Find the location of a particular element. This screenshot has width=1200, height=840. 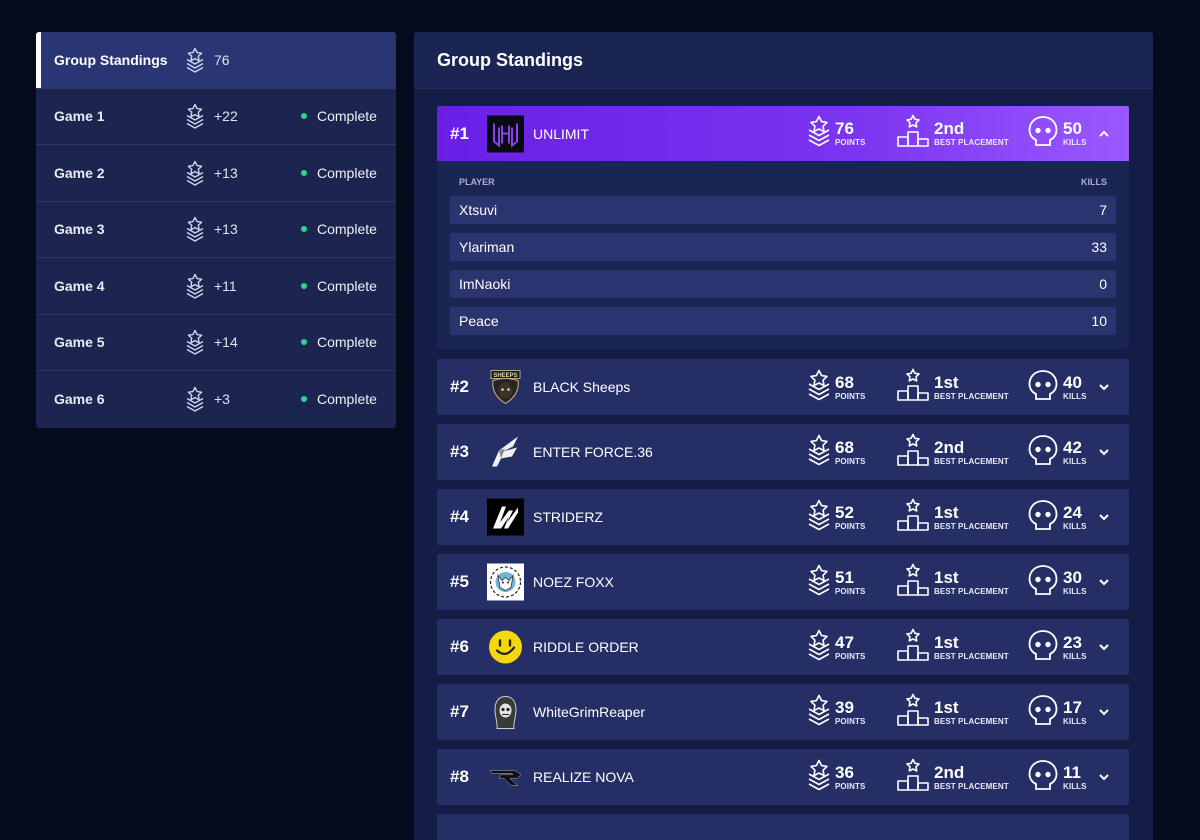

sidebar-item-game-5: Game 5 +14 Complete is located at coordinates (216, 343).